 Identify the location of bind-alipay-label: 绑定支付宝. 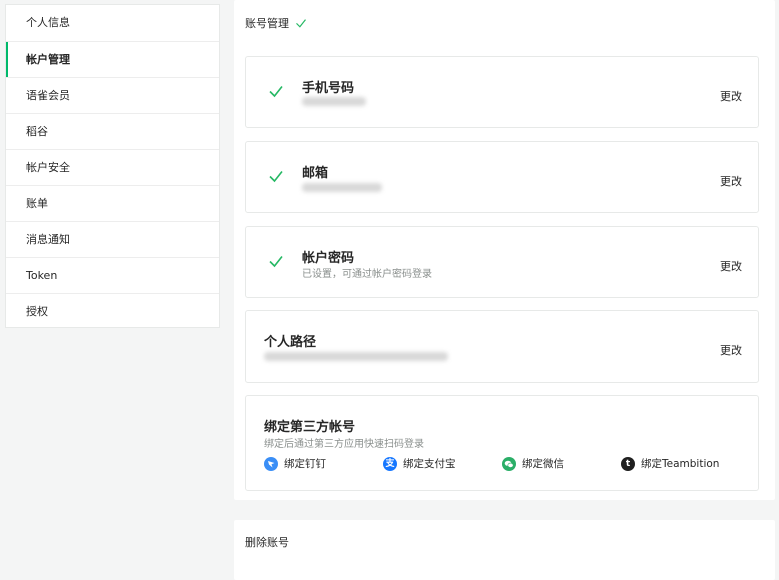
(429, 464).